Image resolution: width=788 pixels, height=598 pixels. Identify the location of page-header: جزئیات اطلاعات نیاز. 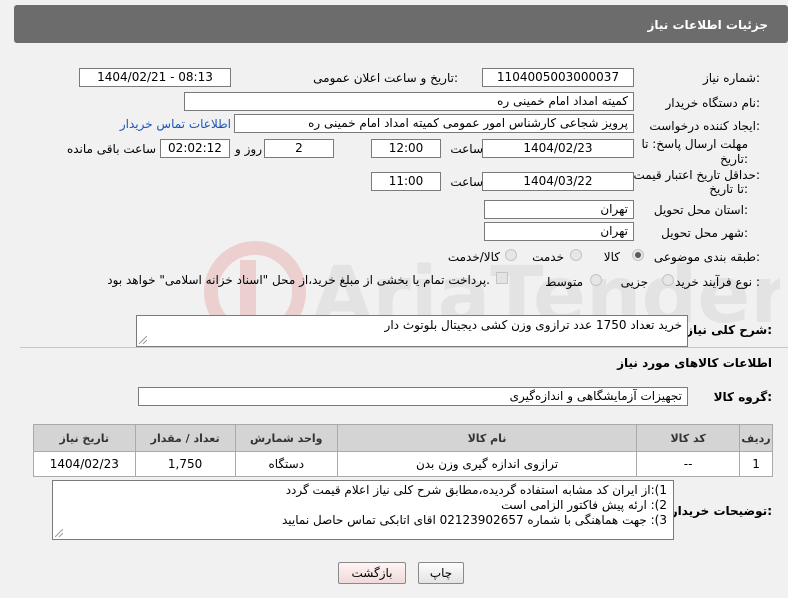
(401, 24).